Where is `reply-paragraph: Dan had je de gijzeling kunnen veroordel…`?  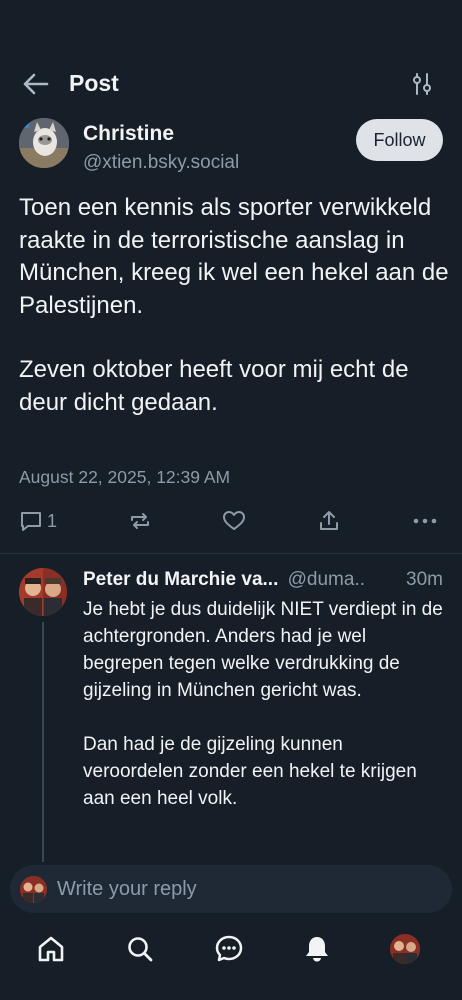 reply-paragraph: Dan had je de gijzeling kunnen veroordel… is located at coordinates (250, 771).